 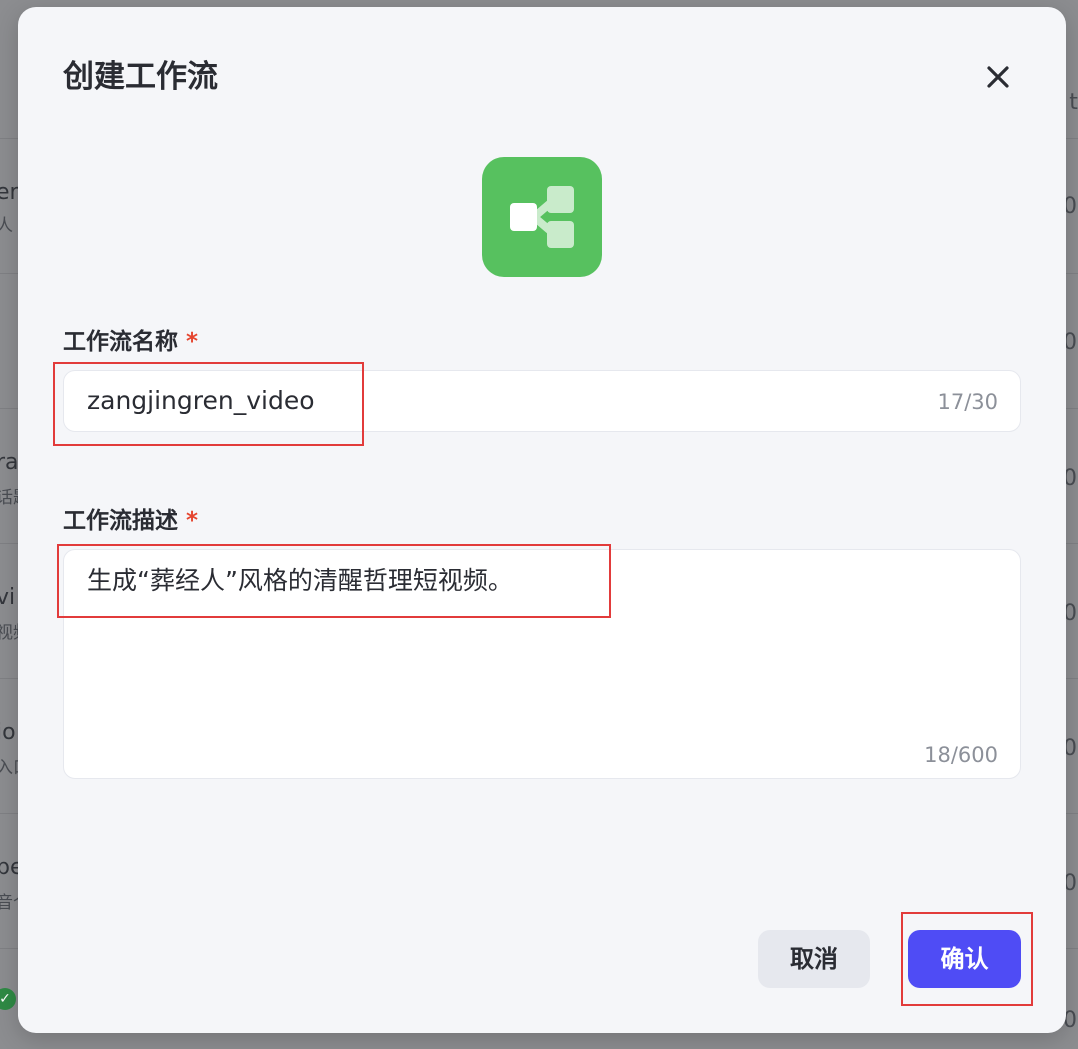 What do you see at coordinates (8, 999) in the screenshot?
I see `check-icon: ✓` at bounding box center [8, 999].